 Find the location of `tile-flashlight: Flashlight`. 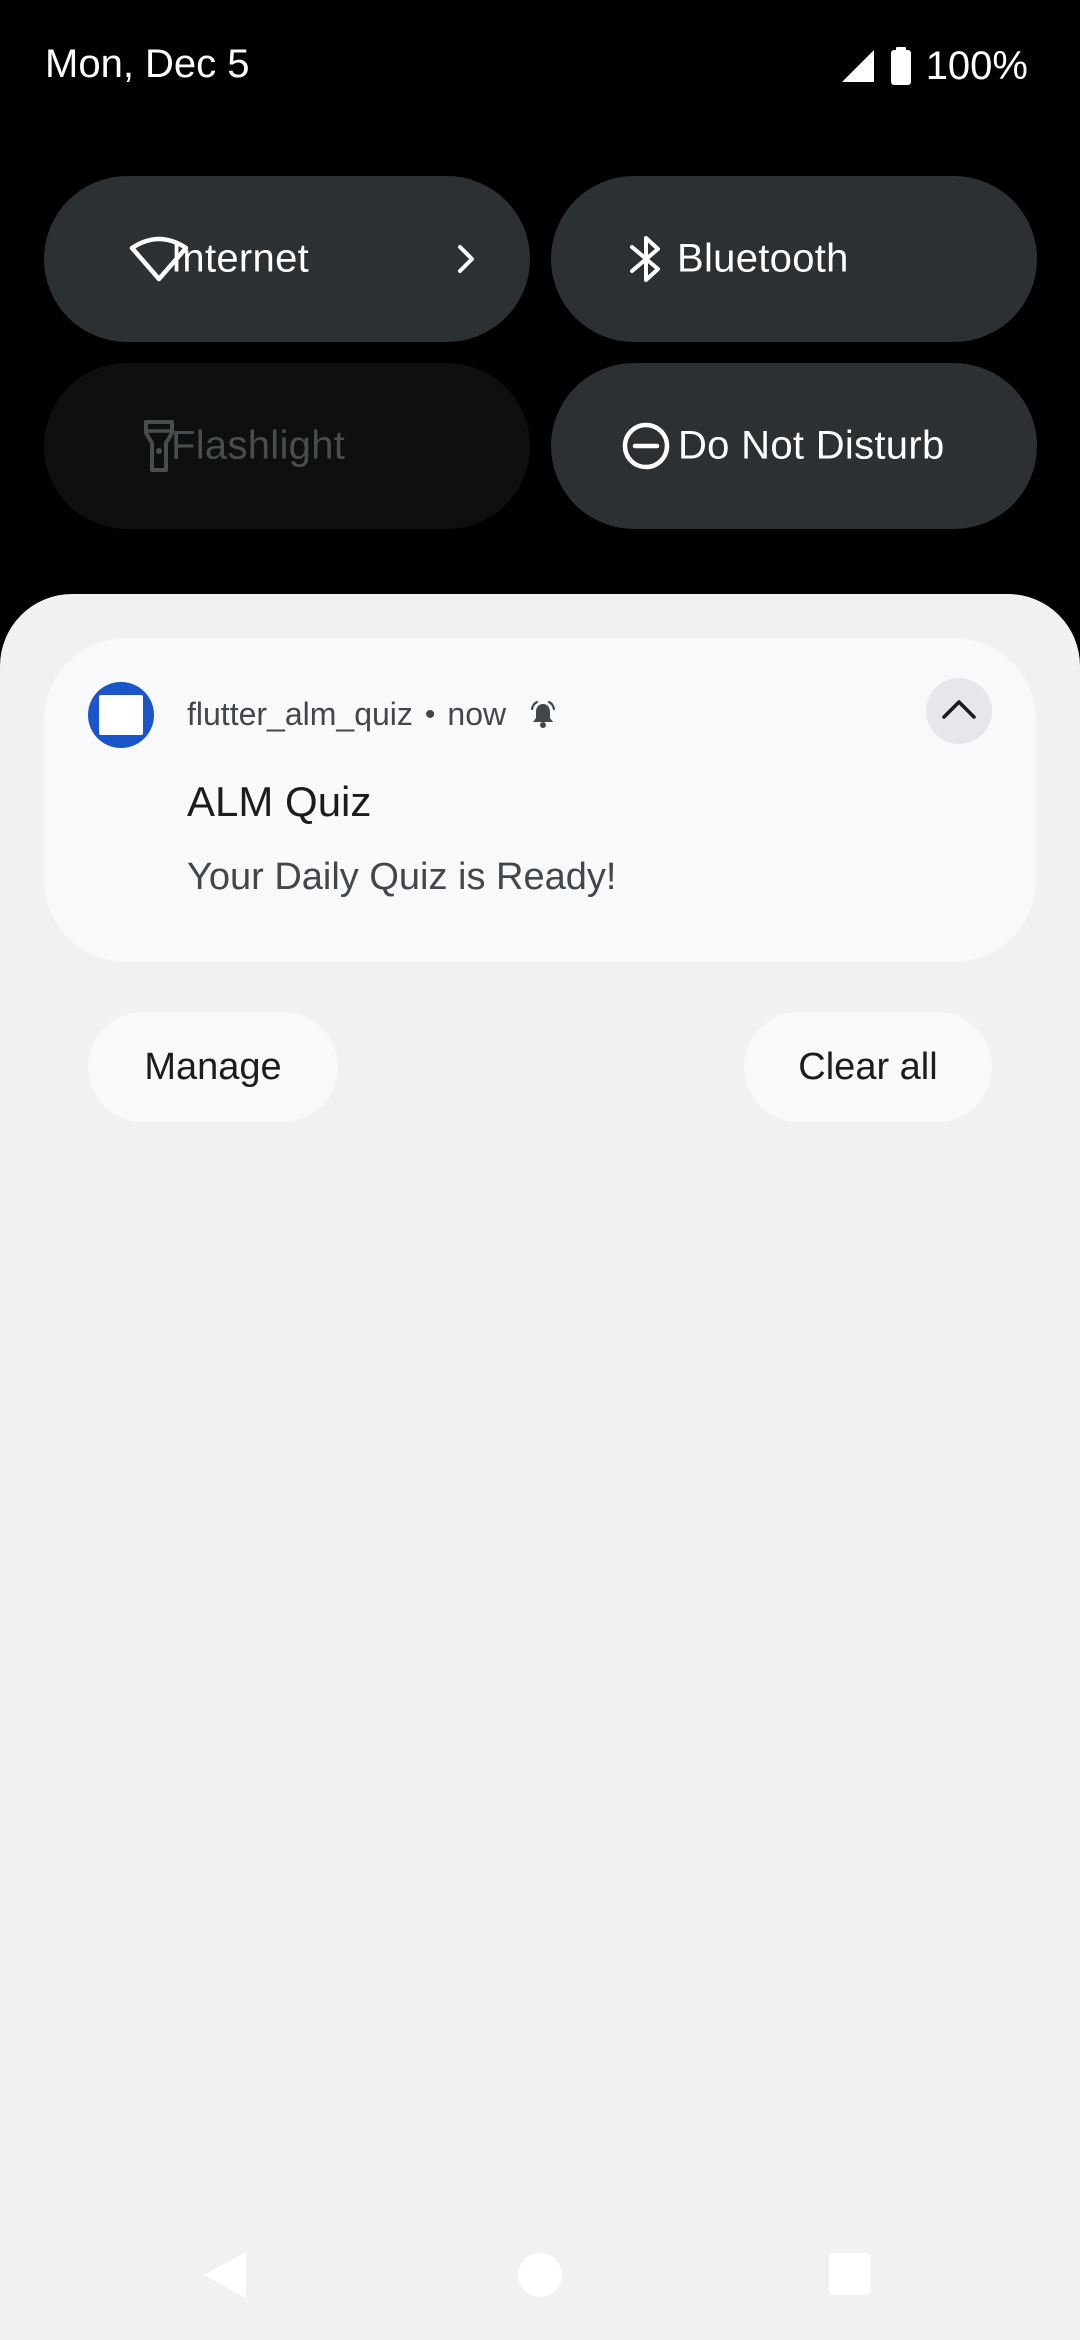

tile-flashlight: Flashlight is located at coordinates (287, 446).